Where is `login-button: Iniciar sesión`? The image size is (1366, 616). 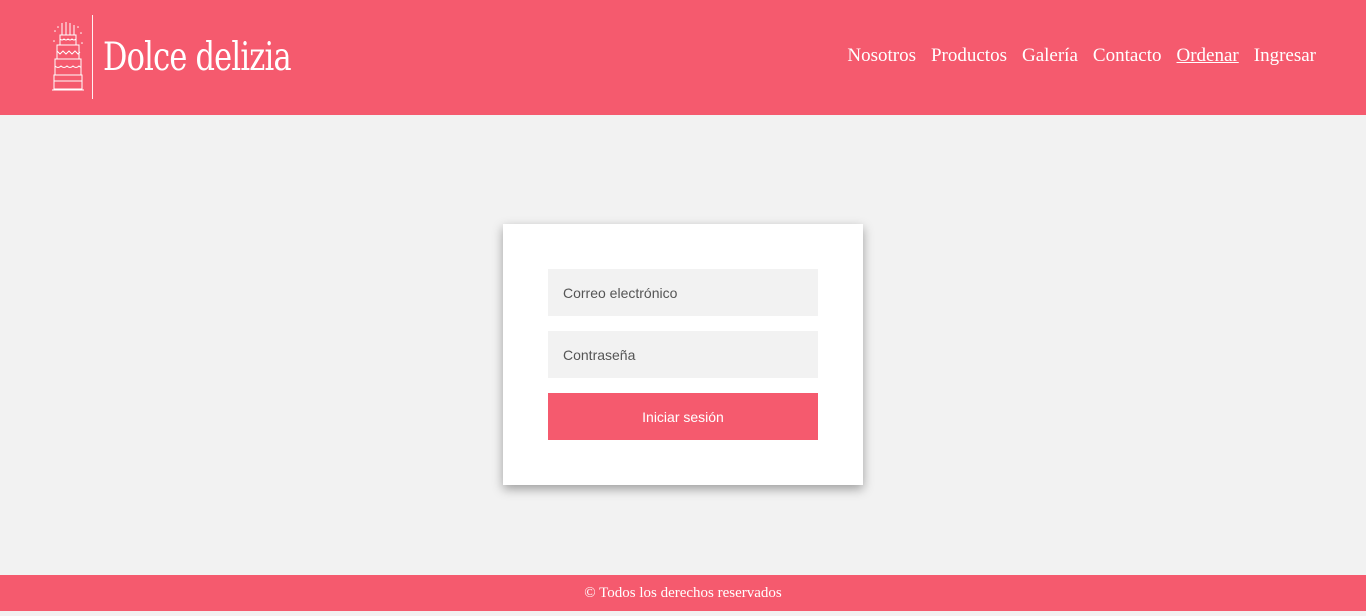
login-button: Iniciar sesión is located at coordinates (683, 416).